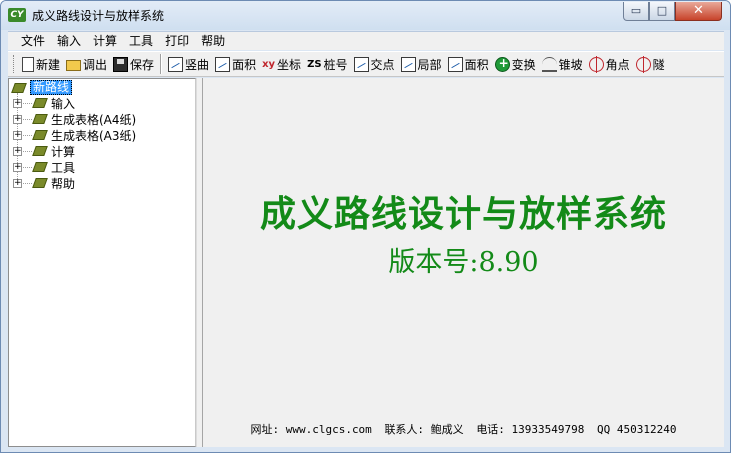 The width and height of the screenshot is (731, 453). I want to click on corner-point-icon, so click(596, 64).